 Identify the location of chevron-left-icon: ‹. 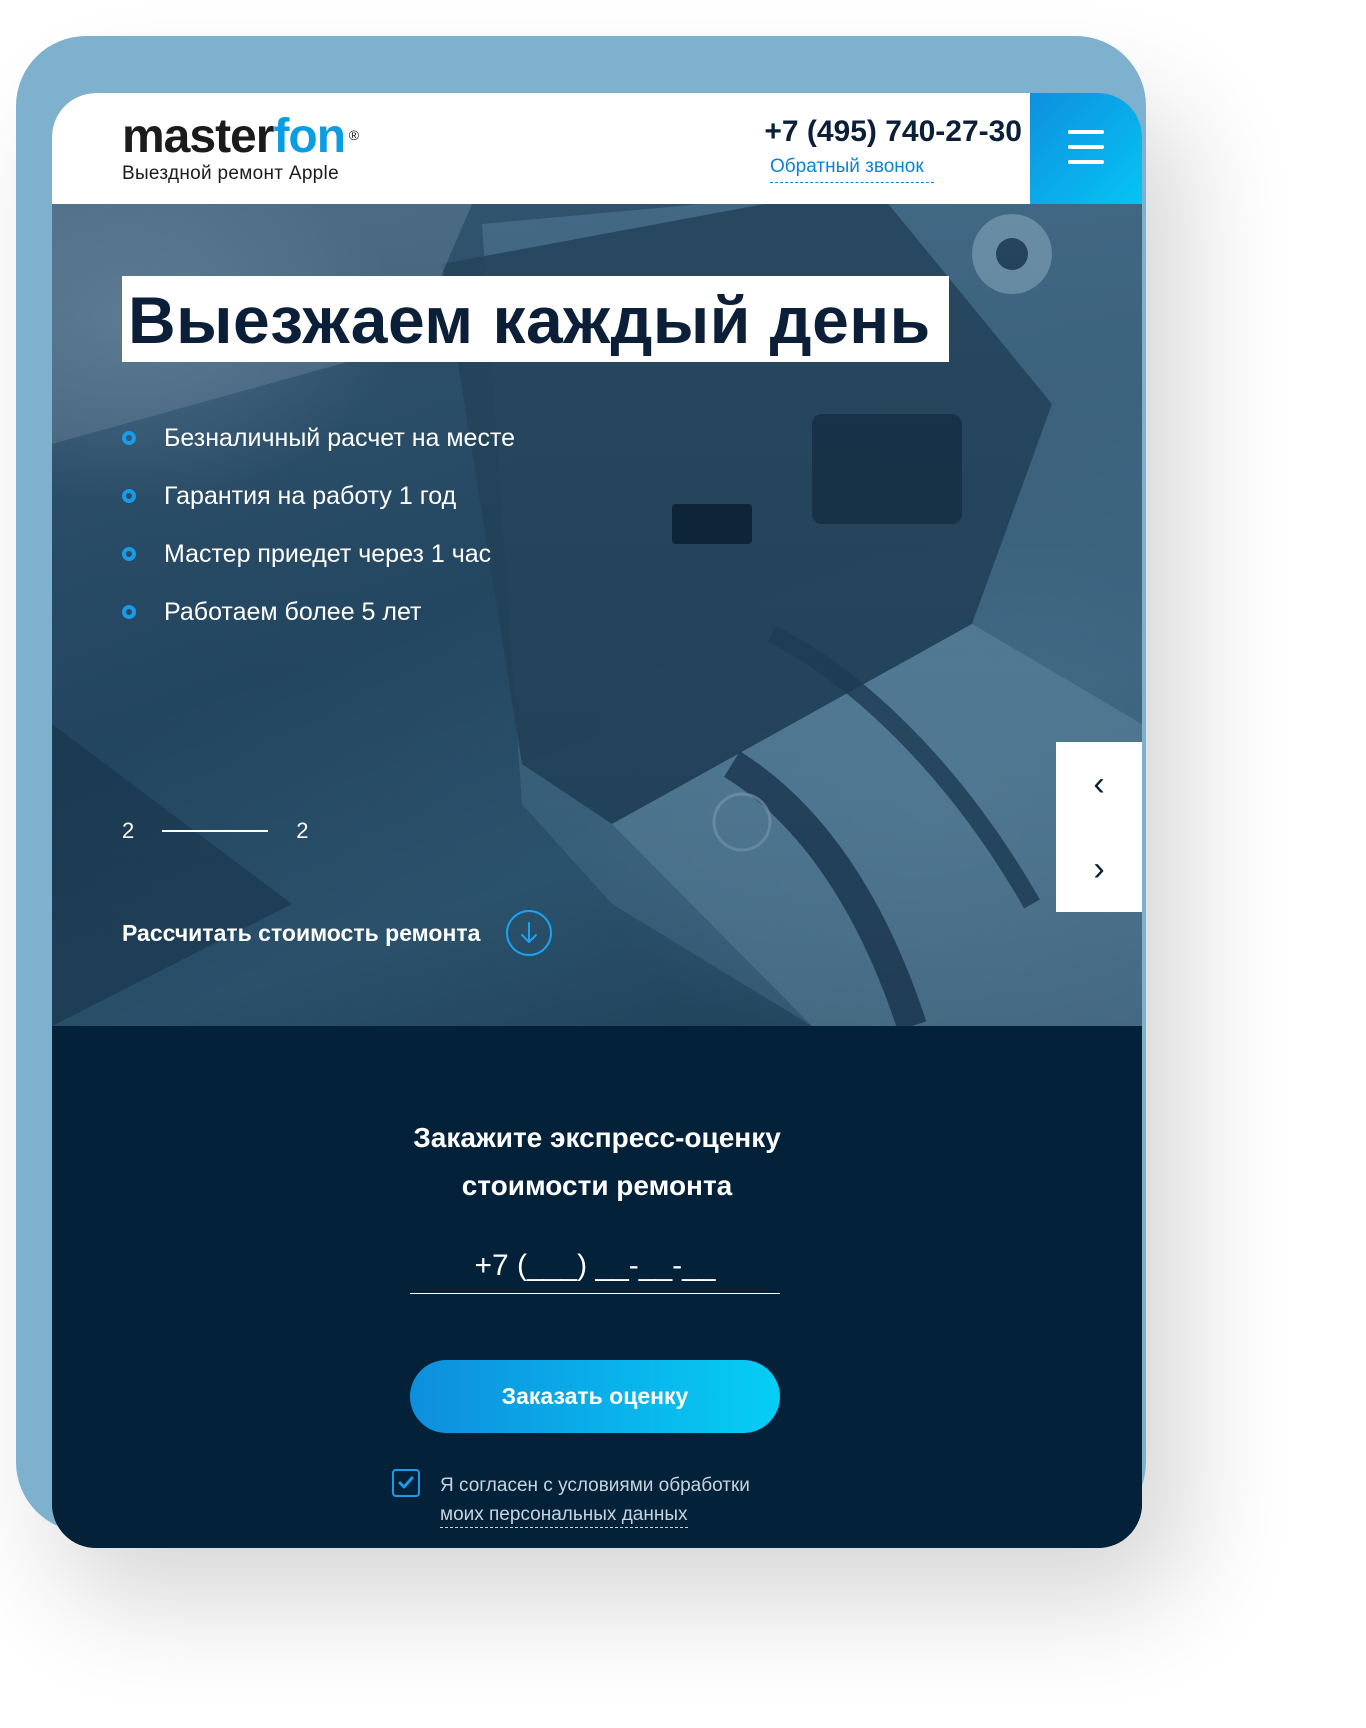
(1099, 784).